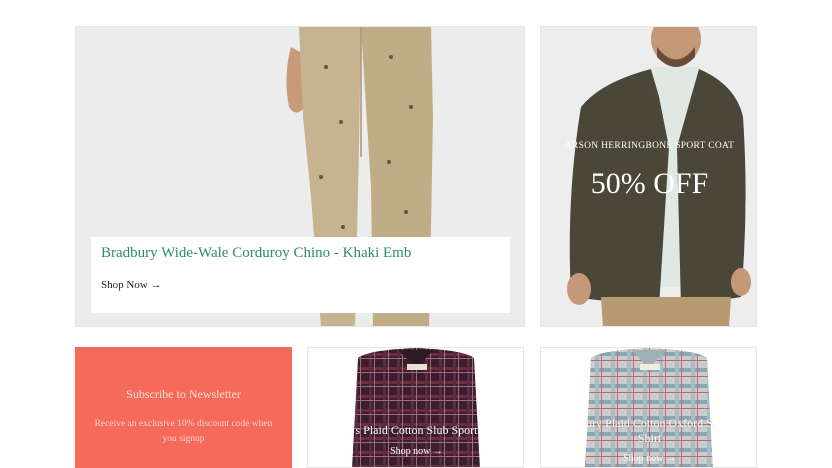 The width and height of the screenshot is (832, 468). I want to click on product-title-line2: Shirt, so click(649, 438).